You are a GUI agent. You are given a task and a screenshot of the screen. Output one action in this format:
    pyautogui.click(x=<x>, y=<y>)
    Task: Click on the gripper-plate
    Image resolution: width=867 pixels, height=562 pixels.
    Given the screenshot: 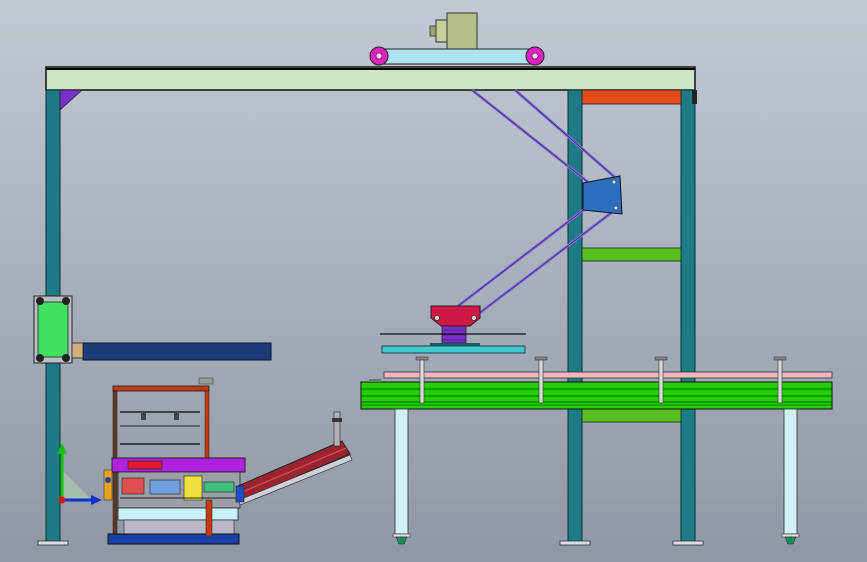 What is the action you would take?
    pyautogui.click(x=453, y=349)
    